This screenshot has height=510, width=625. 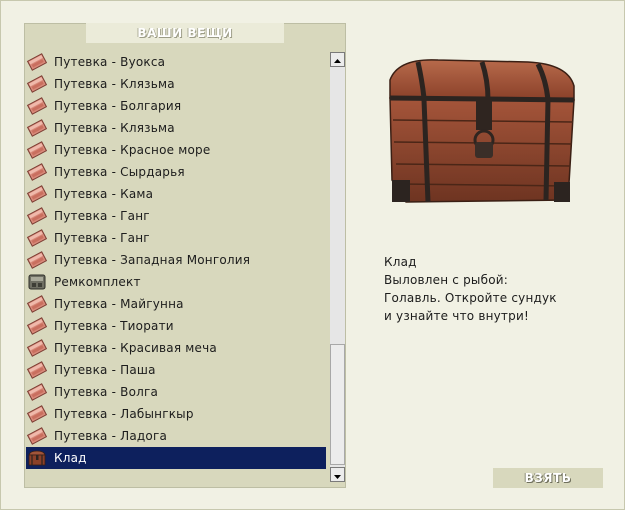 What do you see at coordinates (548, 478) in the screenshot?
I see `take-button: ВЗЯТЬ` at bounding box center [548, 478].